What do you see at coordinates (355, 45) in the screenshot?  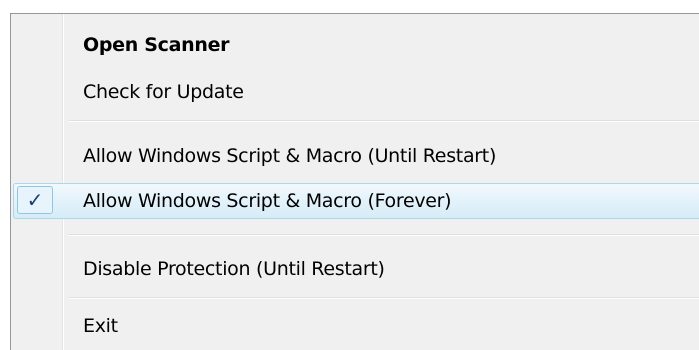 I see `menu-item-open-scanner: Open Scanner` at bounding box center [355, 45].